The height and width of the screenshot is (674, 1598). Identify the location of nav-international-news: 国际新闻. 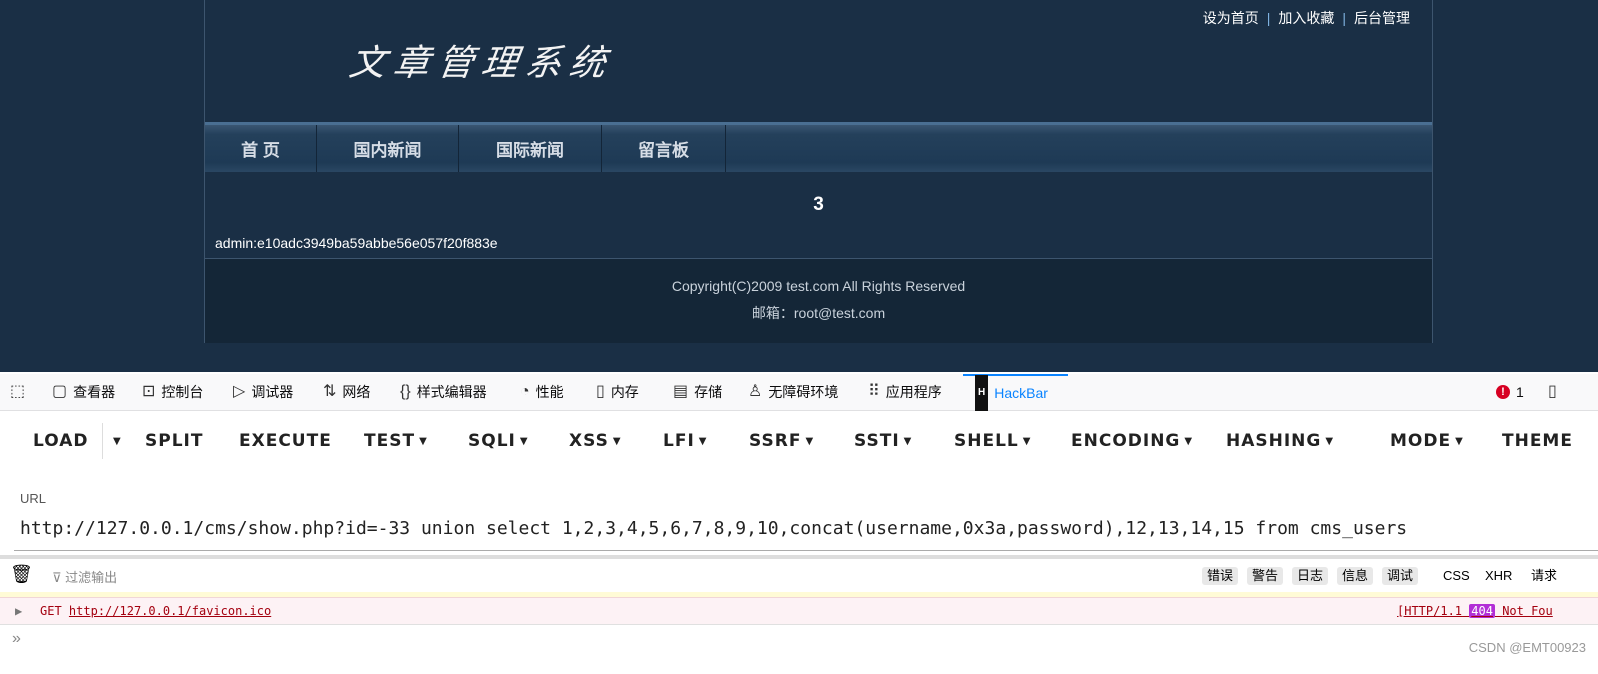
(530, 148).